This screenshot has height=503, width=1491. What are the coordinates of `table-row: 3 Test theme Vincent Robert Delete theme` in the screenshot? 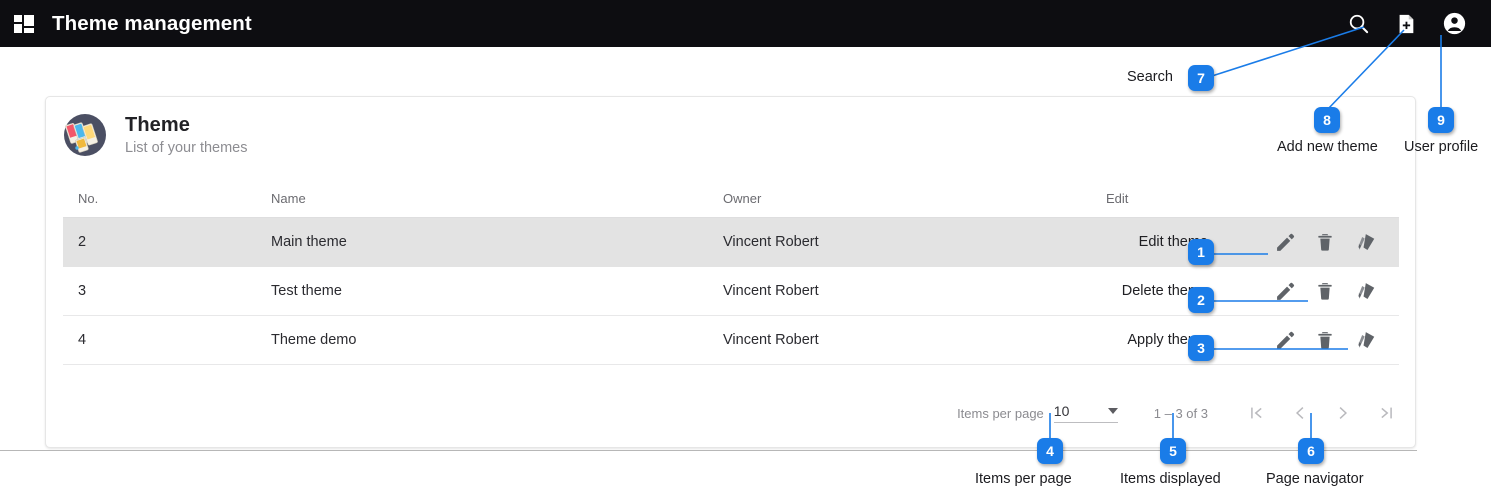 It's located at (731, 291).